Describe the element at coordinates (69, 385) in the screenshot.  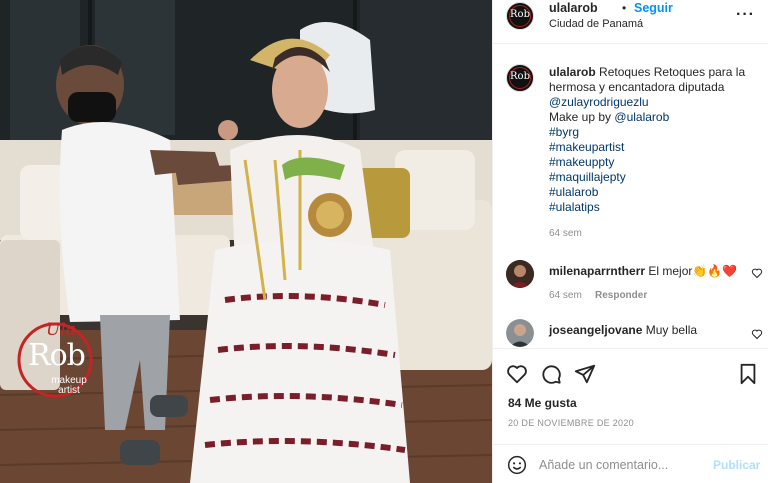
I see `watermark-sub: makeup artist` at that location.